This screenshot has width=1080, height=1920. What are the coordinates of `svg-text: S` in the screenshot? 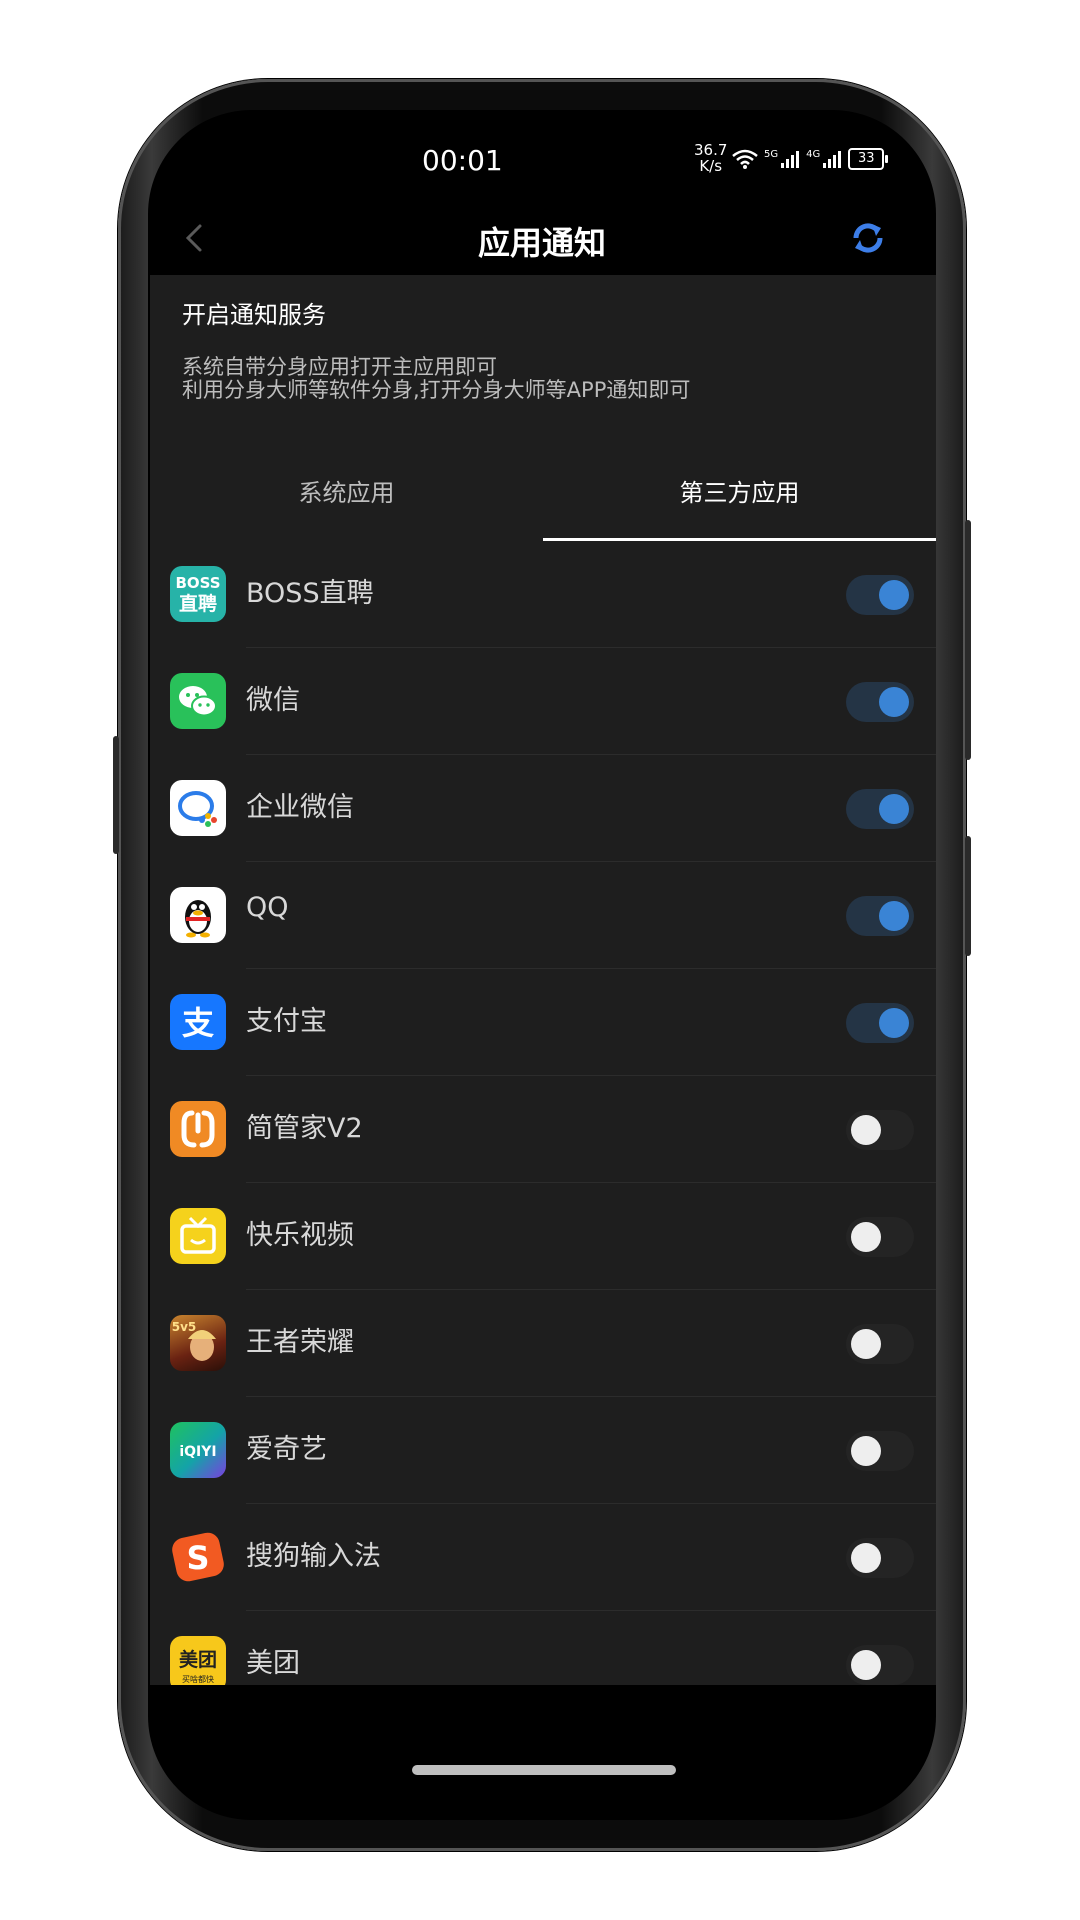 It's located at (197, 1558).